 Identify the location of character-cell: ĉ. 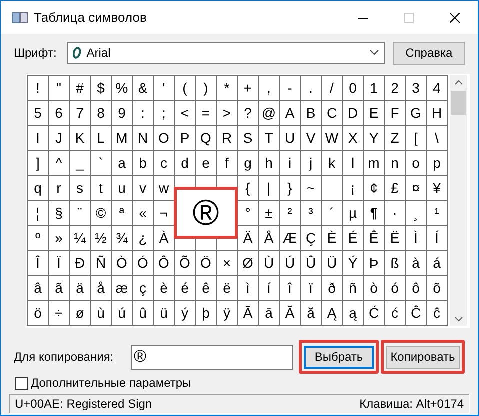
(436, 312).